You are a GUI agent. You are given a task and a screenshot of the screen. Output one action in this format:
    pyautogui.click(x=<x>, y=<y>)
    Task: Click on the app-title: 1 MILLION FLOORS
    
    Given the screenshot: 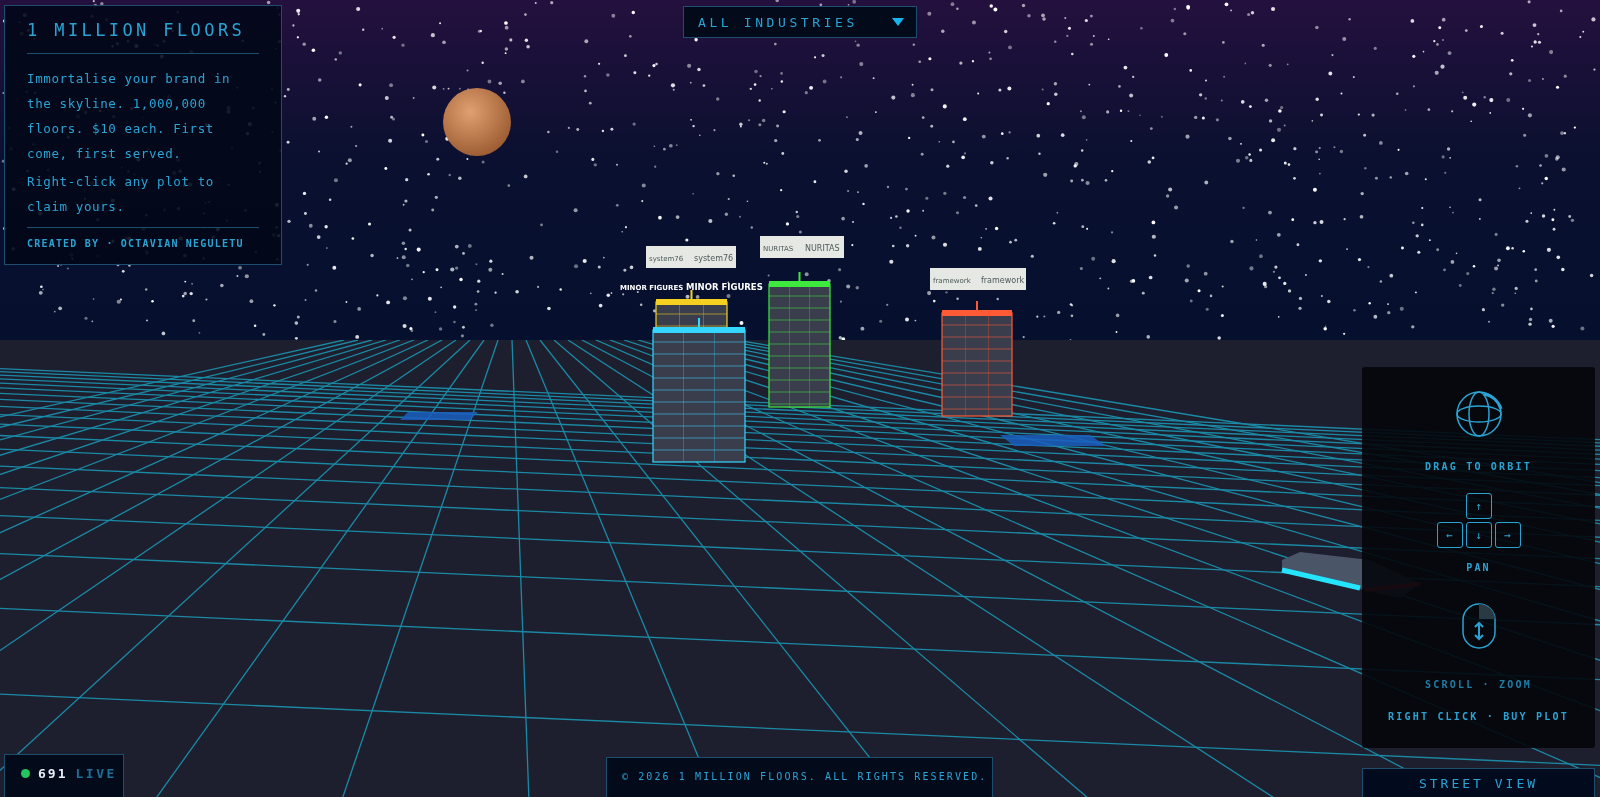 What is the action you would take?
    pyautogui.click(x=143, y=37)
    